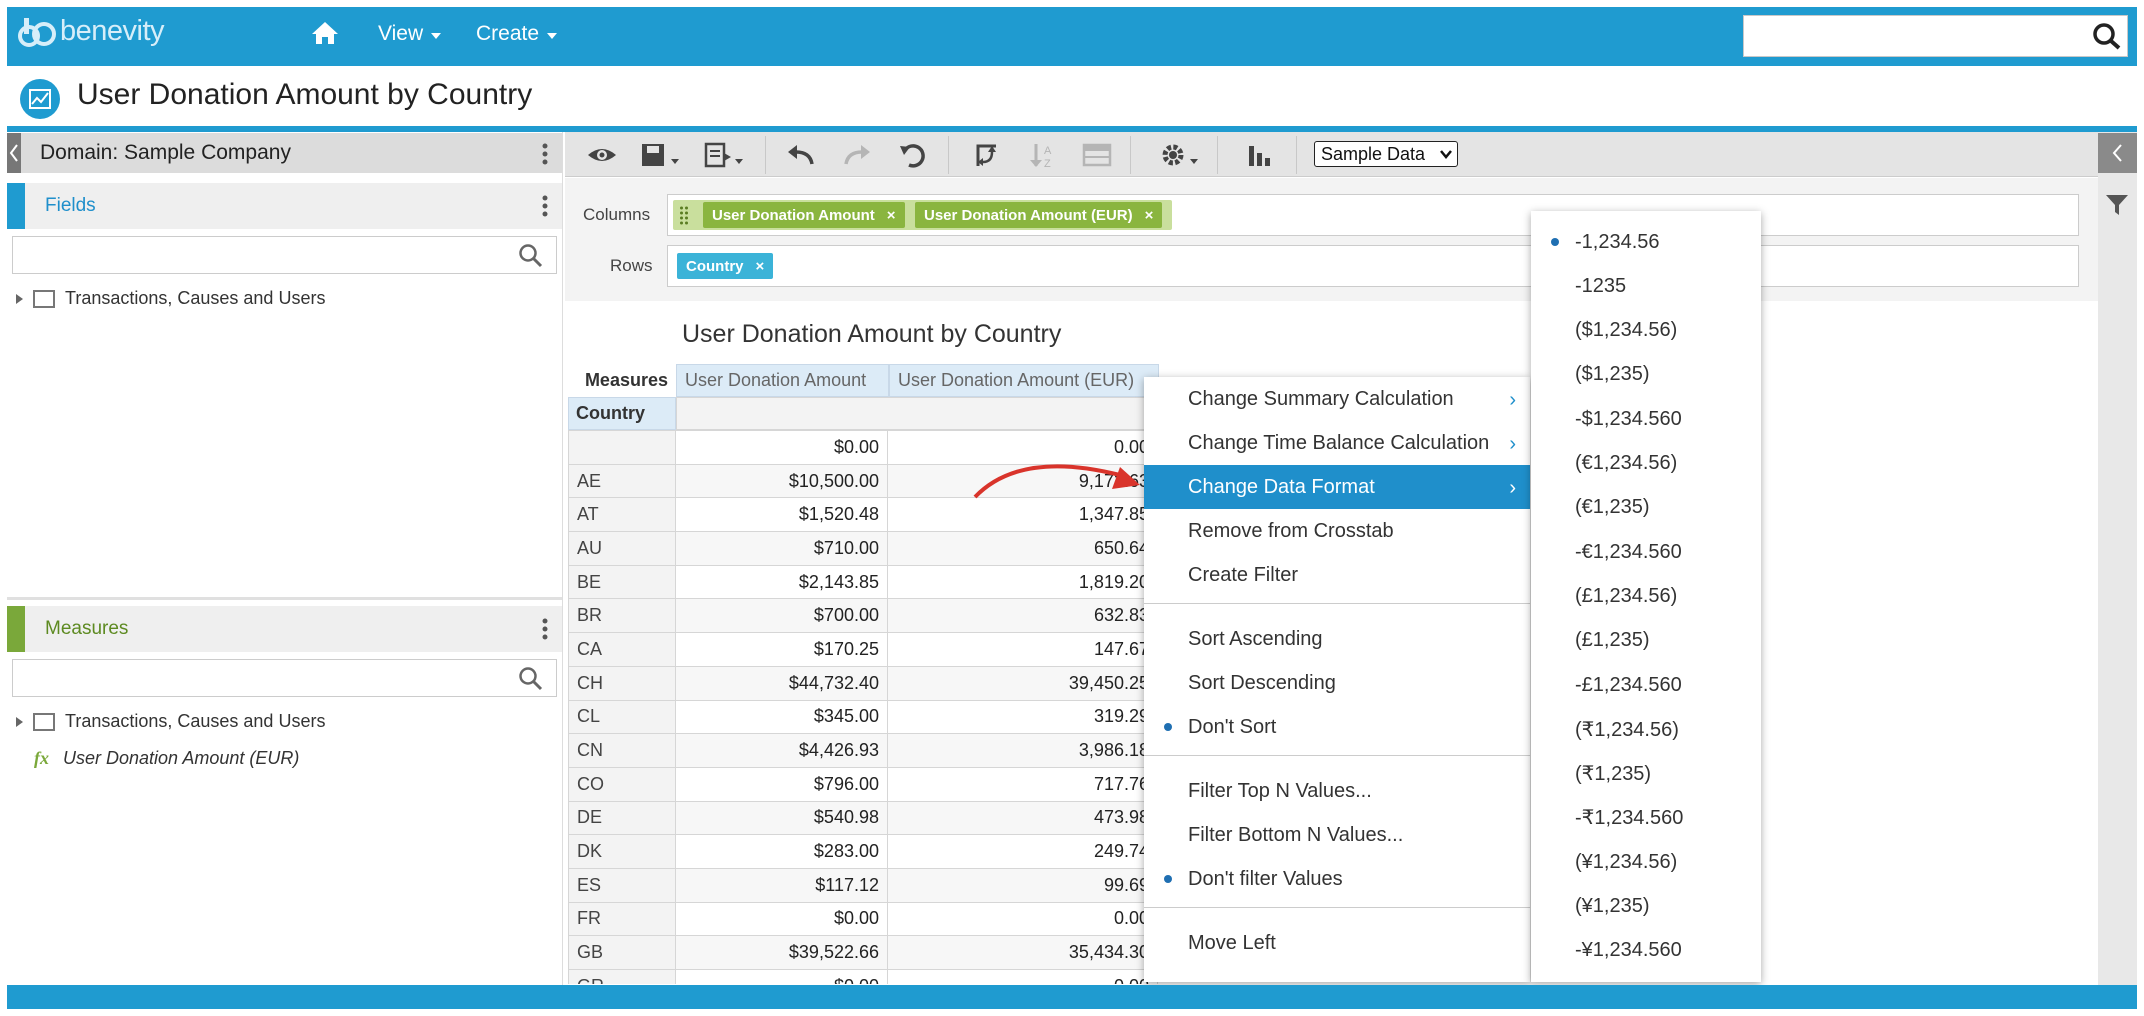 This screenshot has height=1016, width=2144. I want to click on crosstab-title: User Donation Amount by Country, so click(872, 334).